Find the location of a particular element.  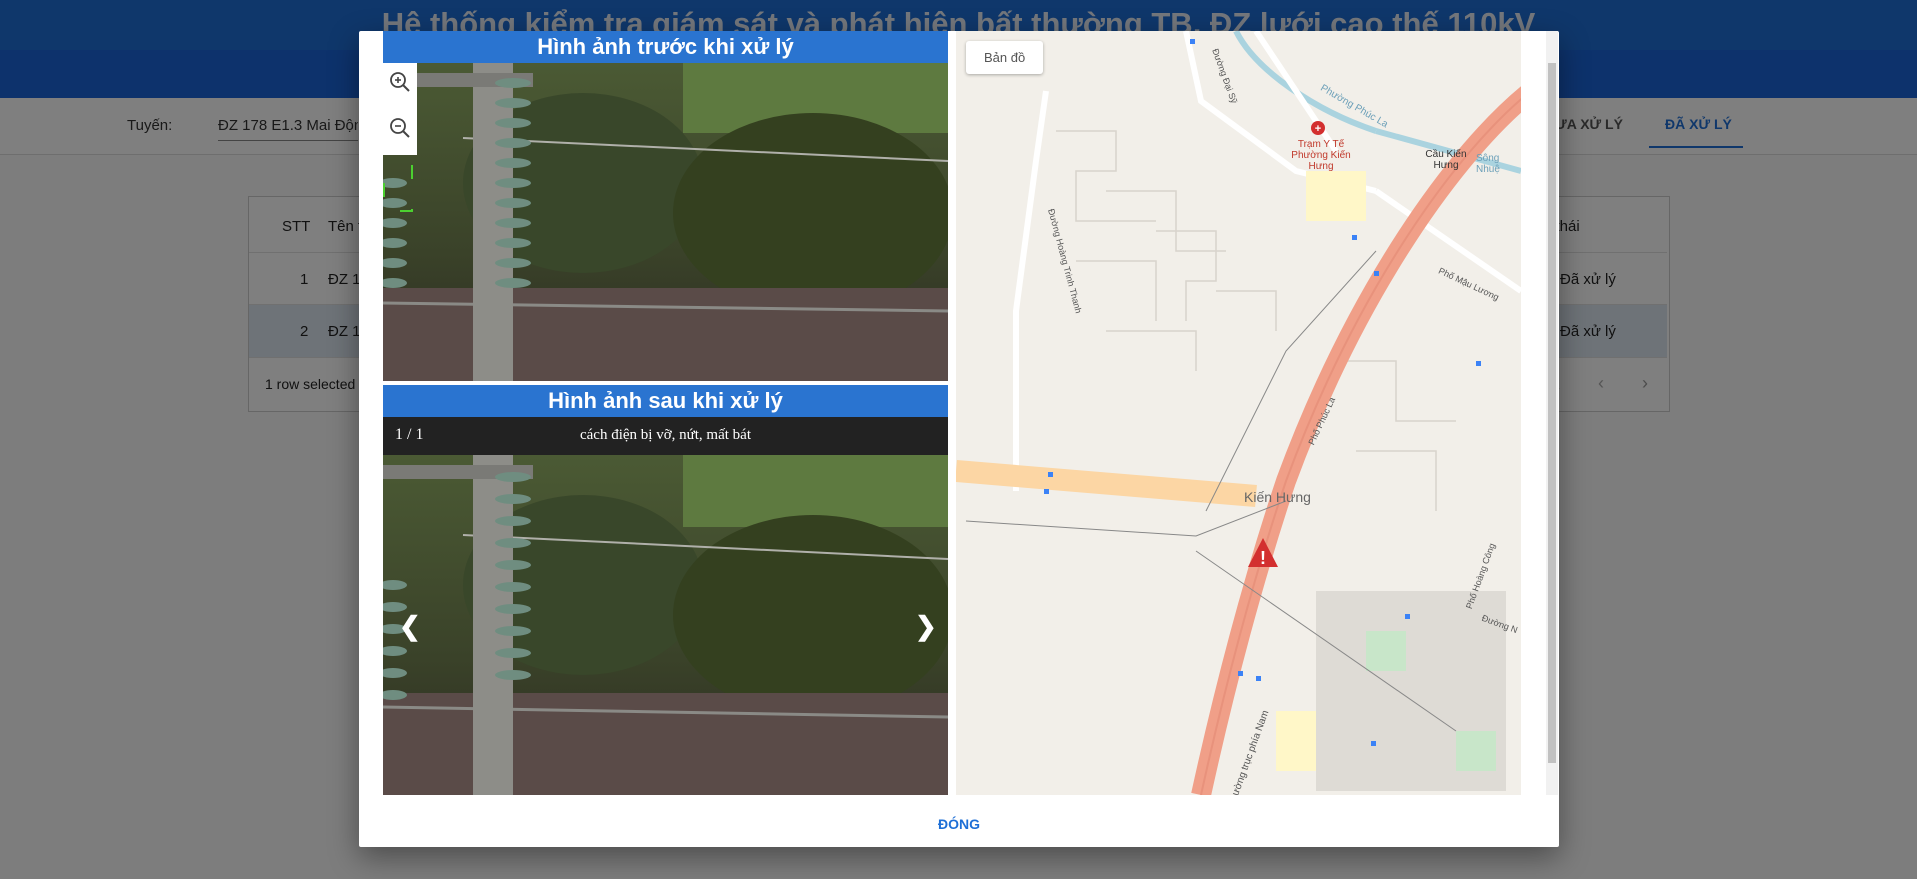

next-image-arrow: ❯ is located at coordinates (926, 626).